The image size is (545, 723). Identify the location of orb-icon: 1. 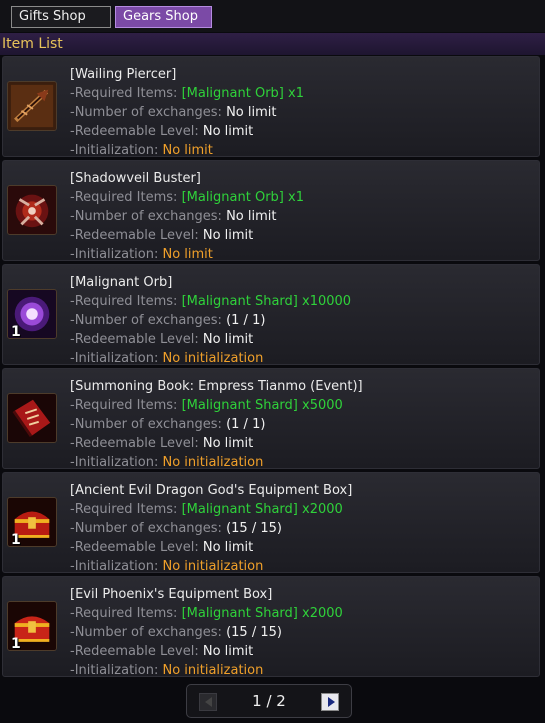
(32, 314).